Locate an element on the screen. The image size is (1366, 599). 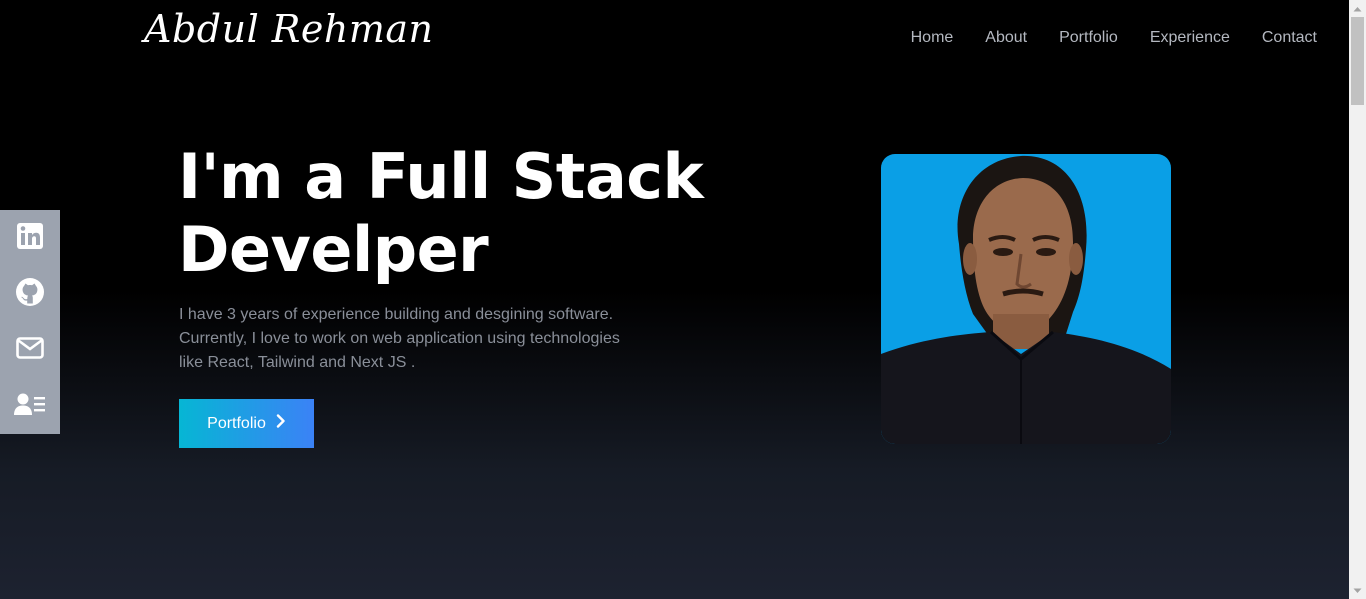
social-item-resume is located at coordinates (30, 406).